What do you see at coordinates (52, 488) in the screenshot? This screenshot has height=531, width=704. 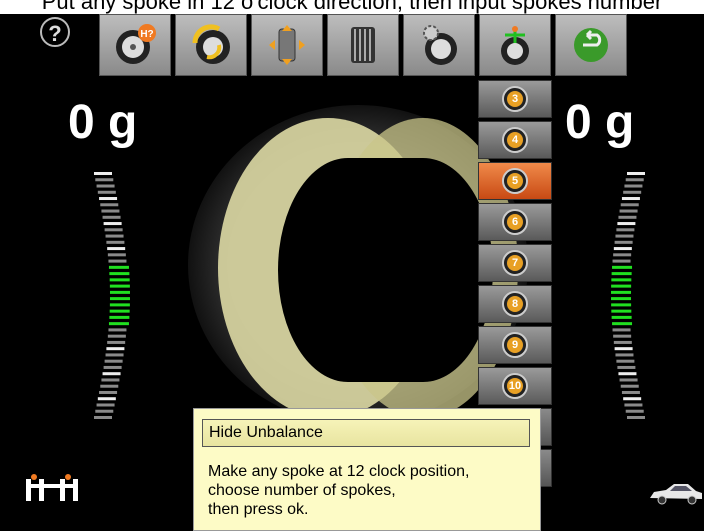 I see `axle-wheels-icon` at bounding box center [52, 488].